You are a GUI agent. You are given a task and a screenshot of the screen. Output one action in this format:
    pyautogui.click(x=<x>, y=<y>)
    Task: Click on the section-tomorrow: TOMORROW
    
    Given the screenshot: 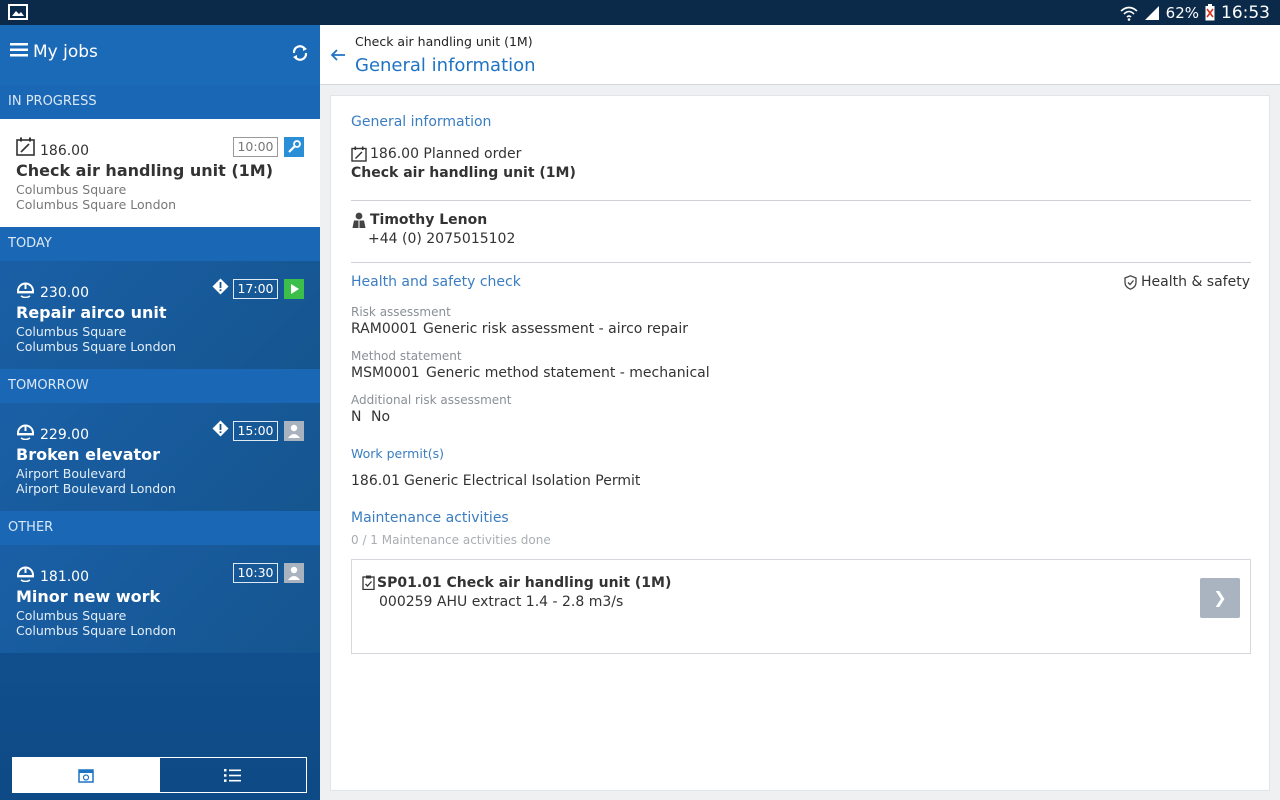 What is the action you would take?
    pyautogui.click(x=160, y=386)
    